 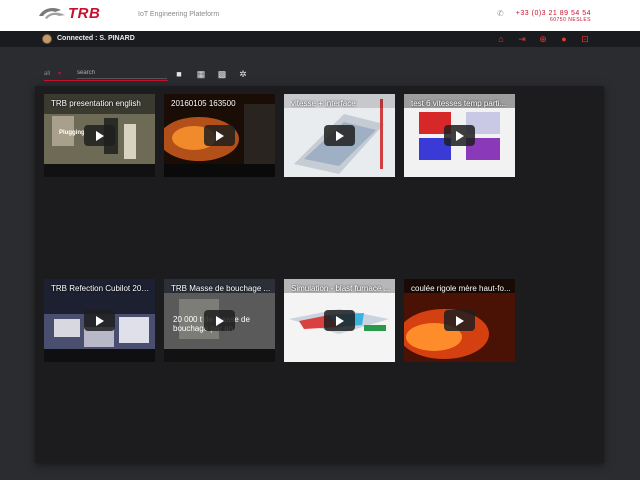 I want to click on globe-icon: ⊕, so click(x=543, y=39).